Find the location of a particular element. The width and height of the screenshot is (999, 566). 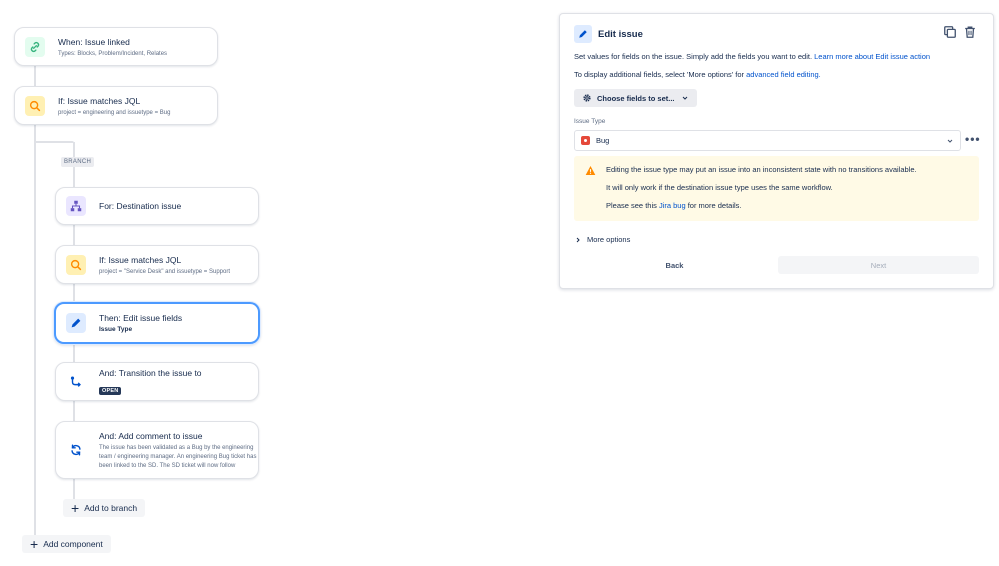

bug-icon is located at coordinates (585, 140).